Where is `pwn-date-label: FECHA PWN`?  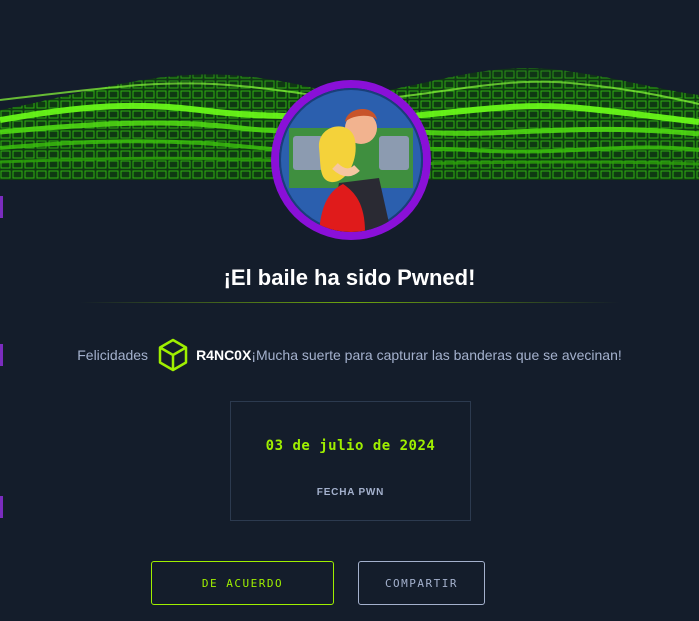 pwn-date-label: FECHA PWN is located at coordinates (350, 492).